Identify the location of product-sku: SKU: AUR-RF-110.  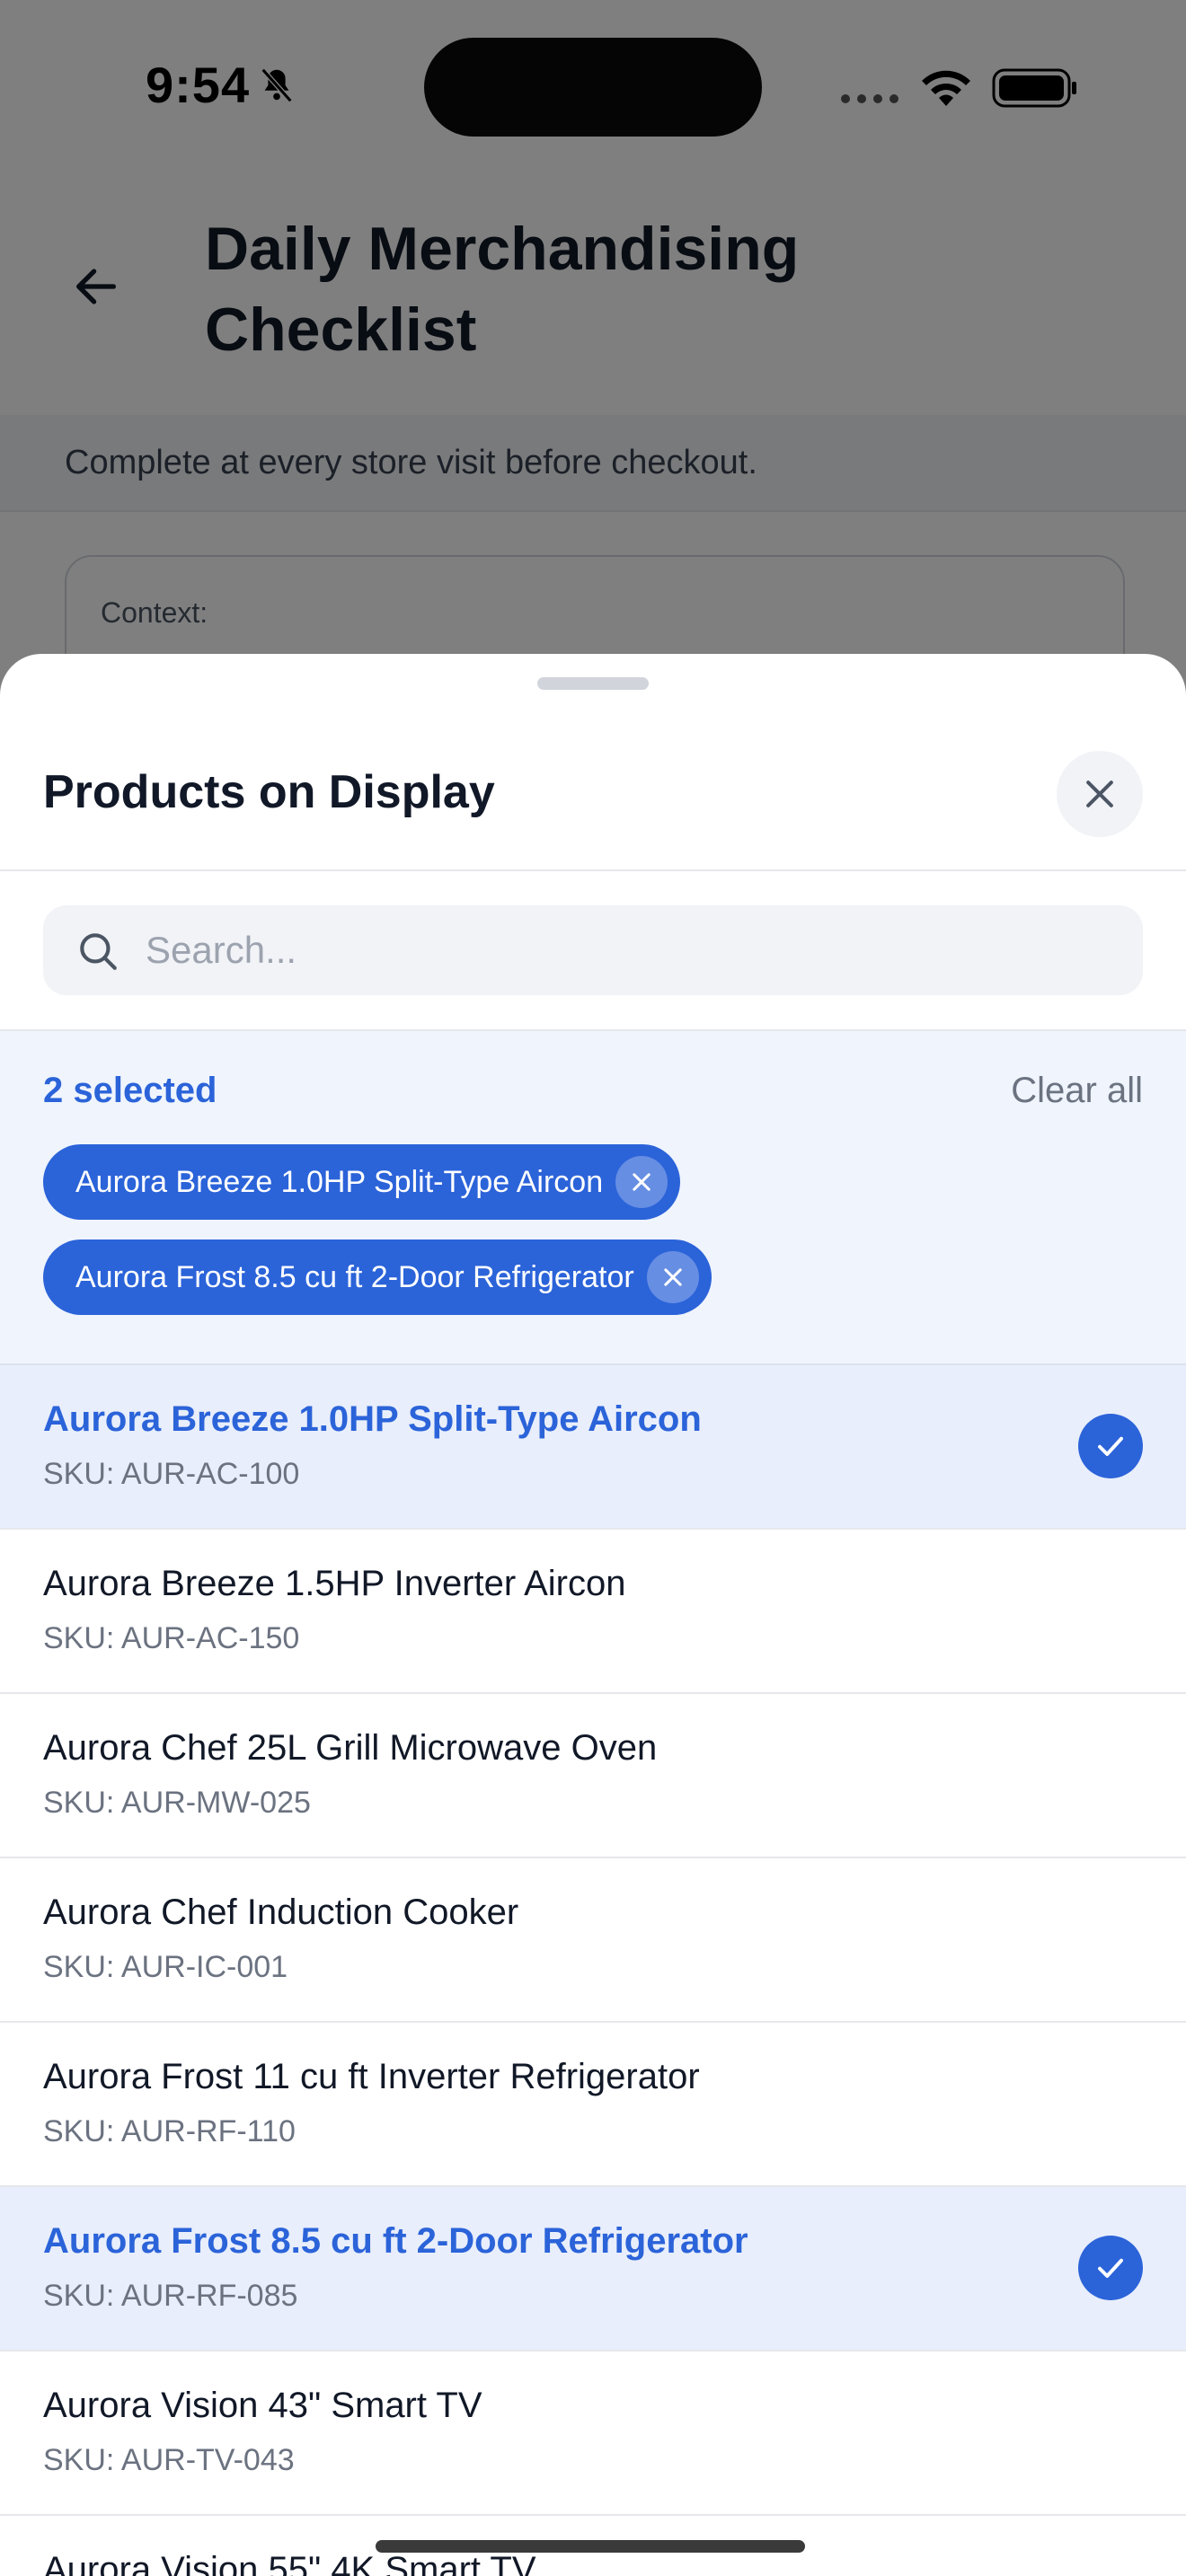
(169, 2131).